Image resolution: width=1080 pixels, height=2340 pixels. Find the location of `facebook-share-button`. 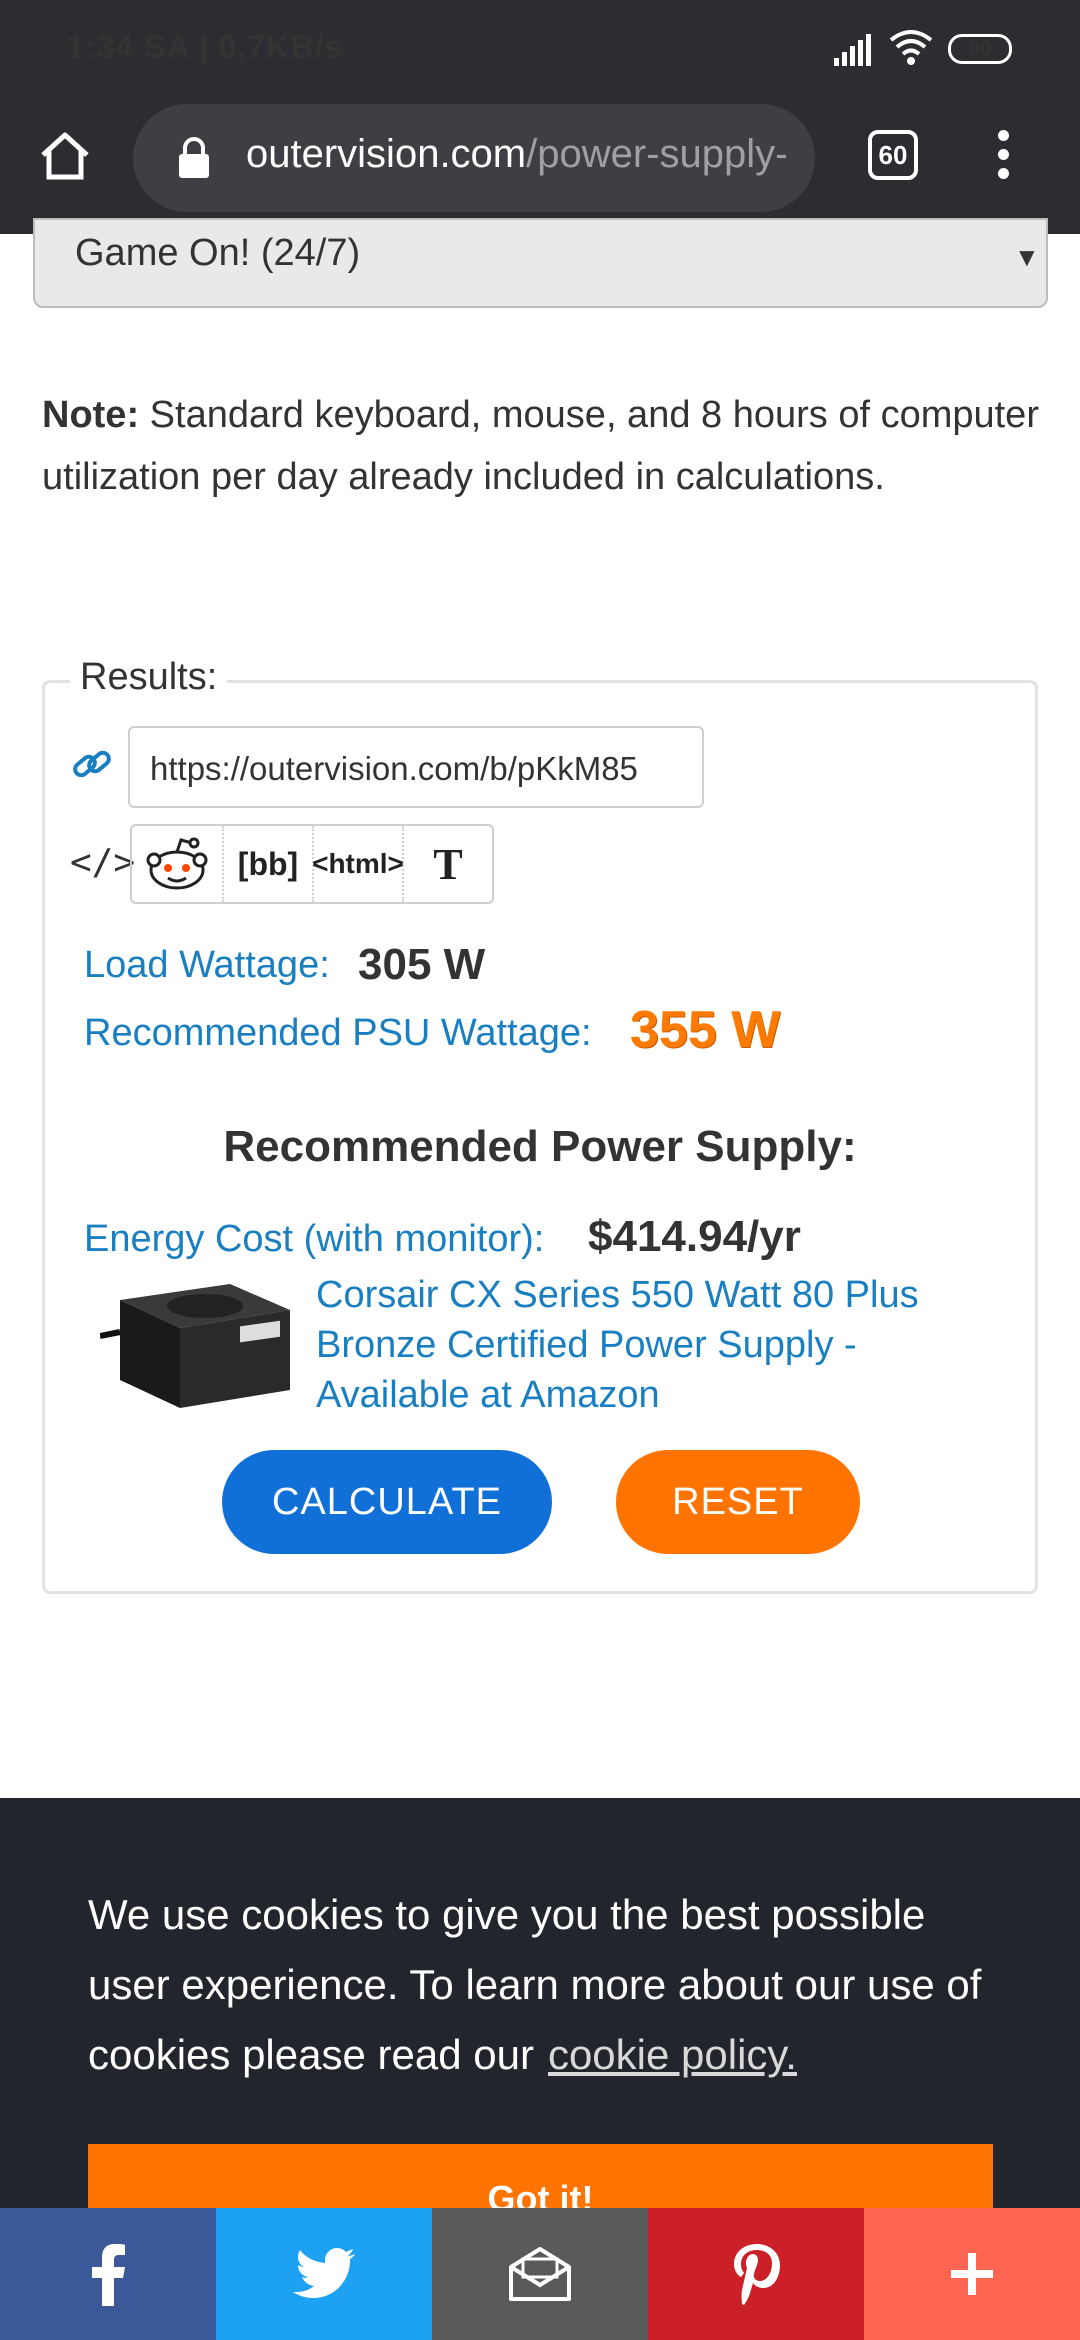

facebook-share-button is located at coordinates (108, 2274).